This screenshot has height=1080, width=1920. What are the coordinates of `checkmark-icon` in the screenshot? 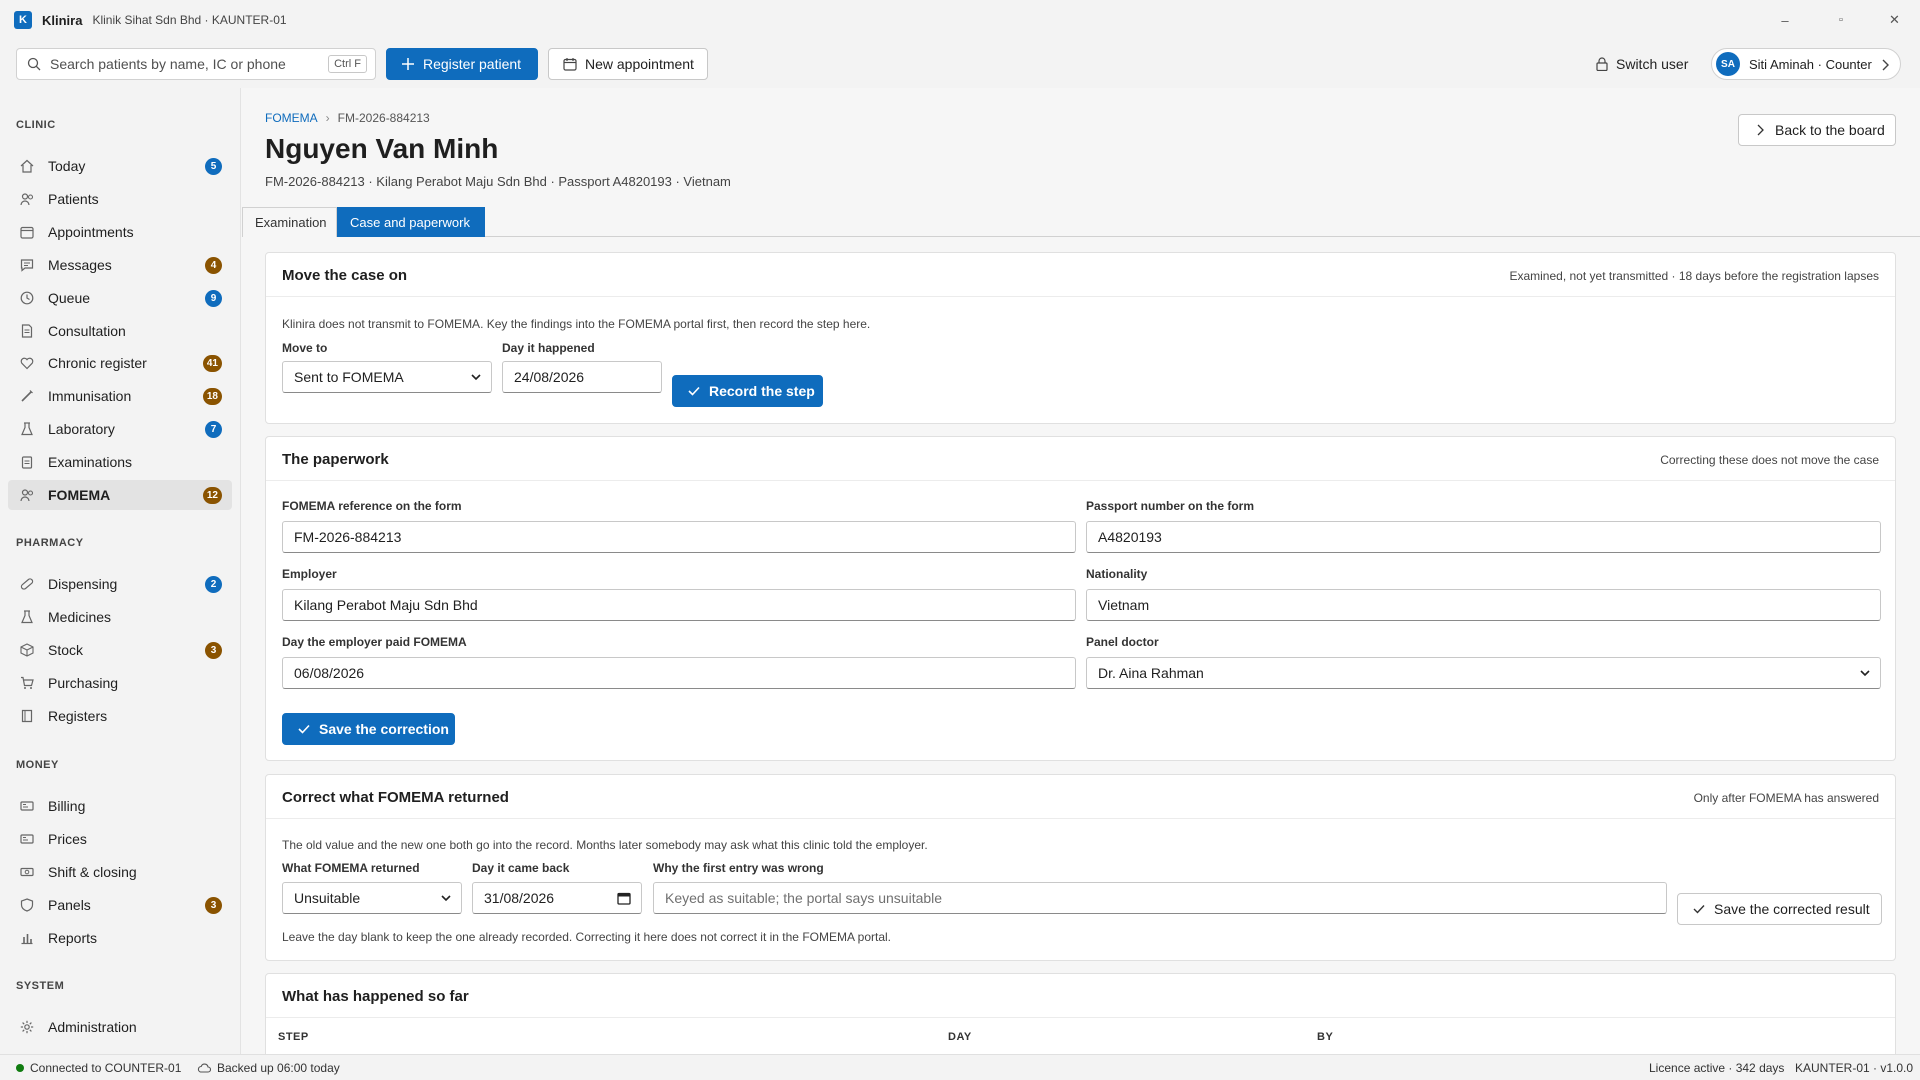 It's located at (304, 729).